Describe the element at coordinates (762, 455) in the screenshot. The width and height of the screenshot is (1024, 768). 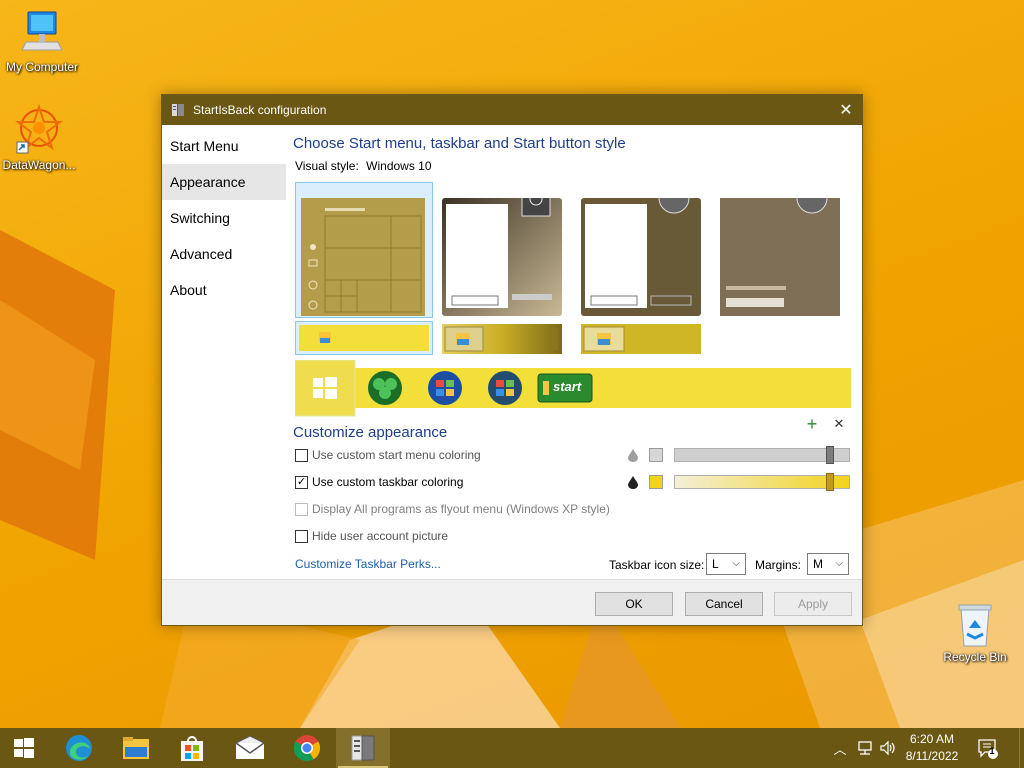
I see `start-menu-transparency-slider` at that location.